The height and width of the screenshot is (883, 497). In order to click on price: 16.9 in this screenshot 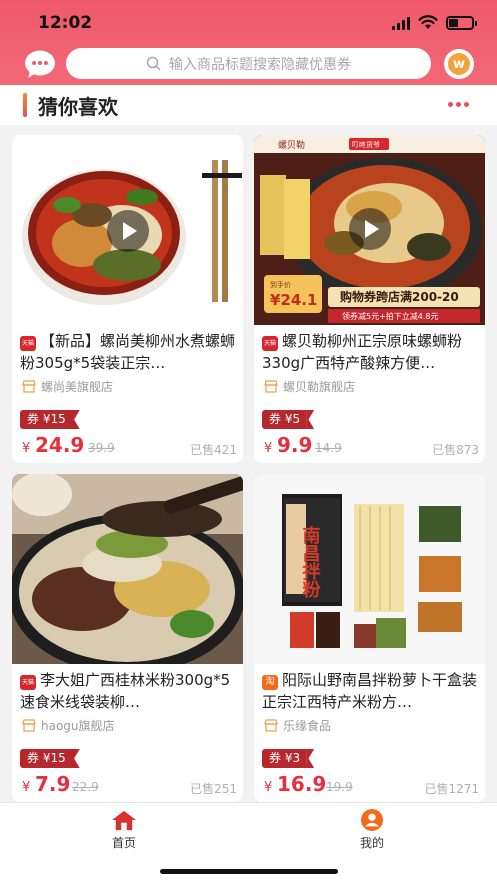, I will do `click(302, 784)`.